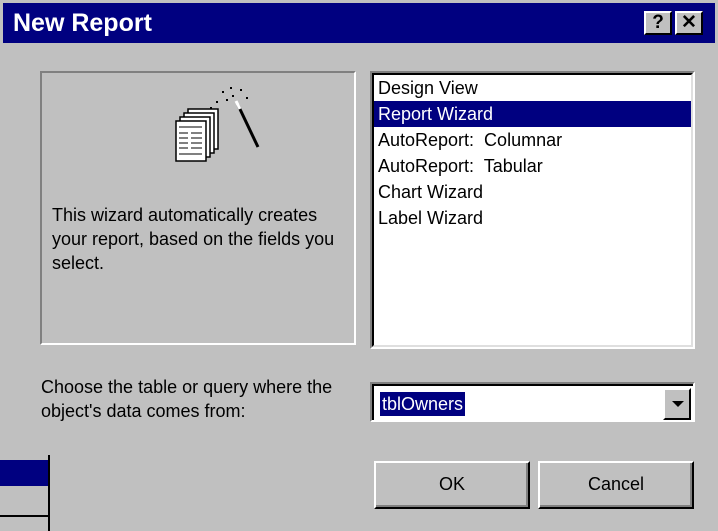 The width and height of the screenshot is (718, 531). Describe the element at coordinates (24, 516) in the screenshot. I see `background-divider` at that location.